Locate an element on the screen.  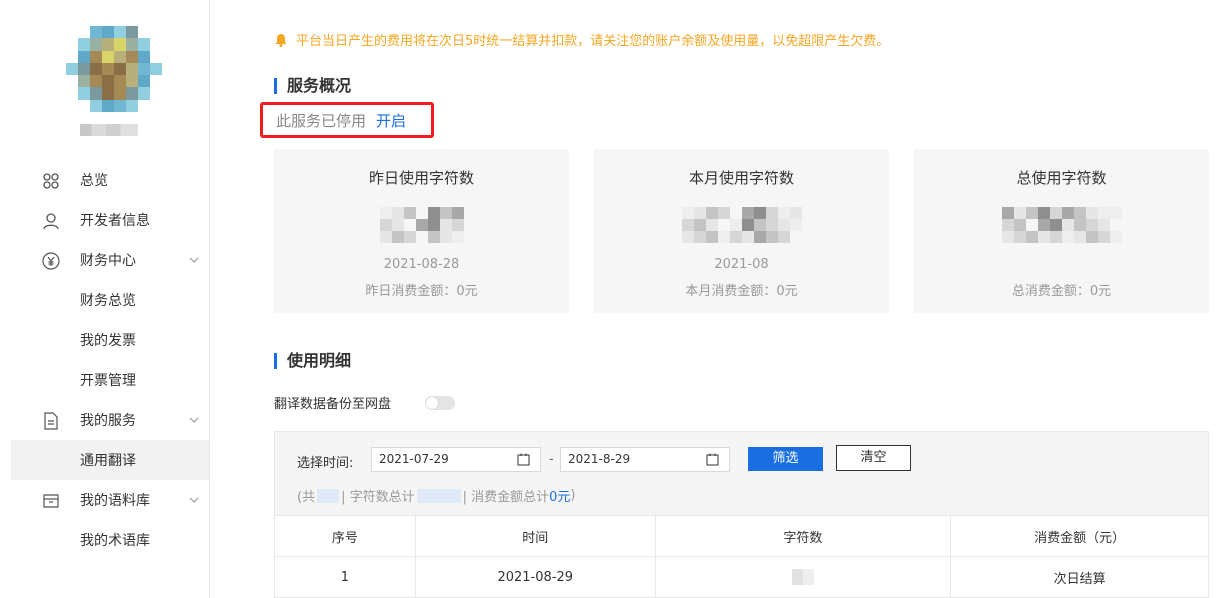
cell-index: 1 is located at coordinates (345, 577).